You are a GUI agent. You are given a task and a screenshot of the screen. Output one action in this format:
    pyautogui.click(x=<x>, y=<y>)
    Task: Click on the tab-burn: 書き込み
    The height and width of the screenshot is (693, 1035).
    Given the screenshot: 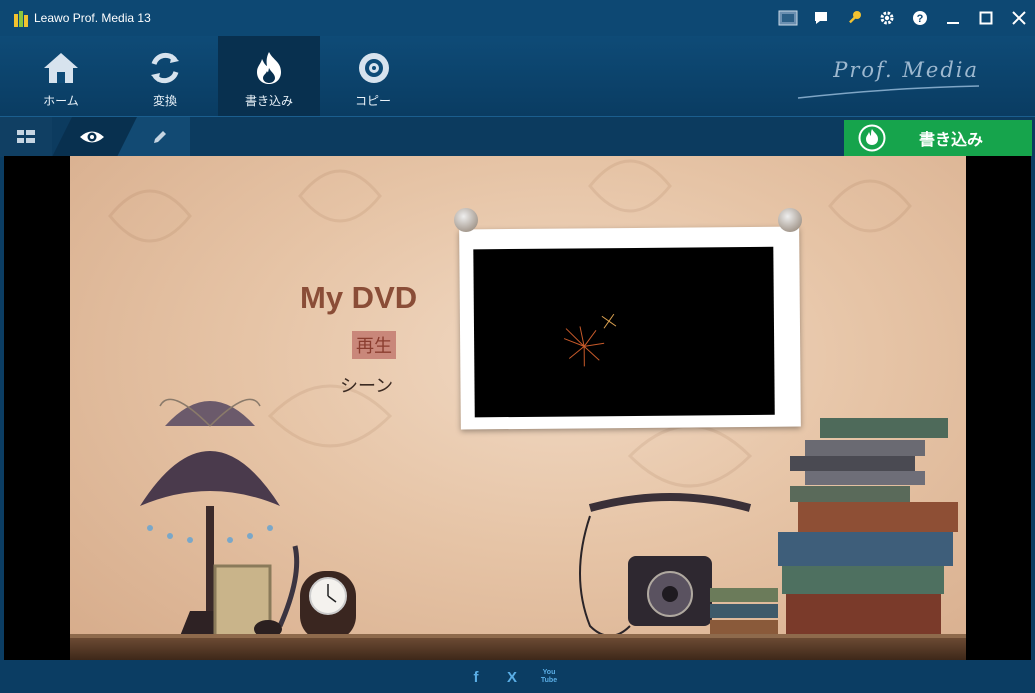 What is the action you would take?
    pyautogui.click(x=269, y=76)
    